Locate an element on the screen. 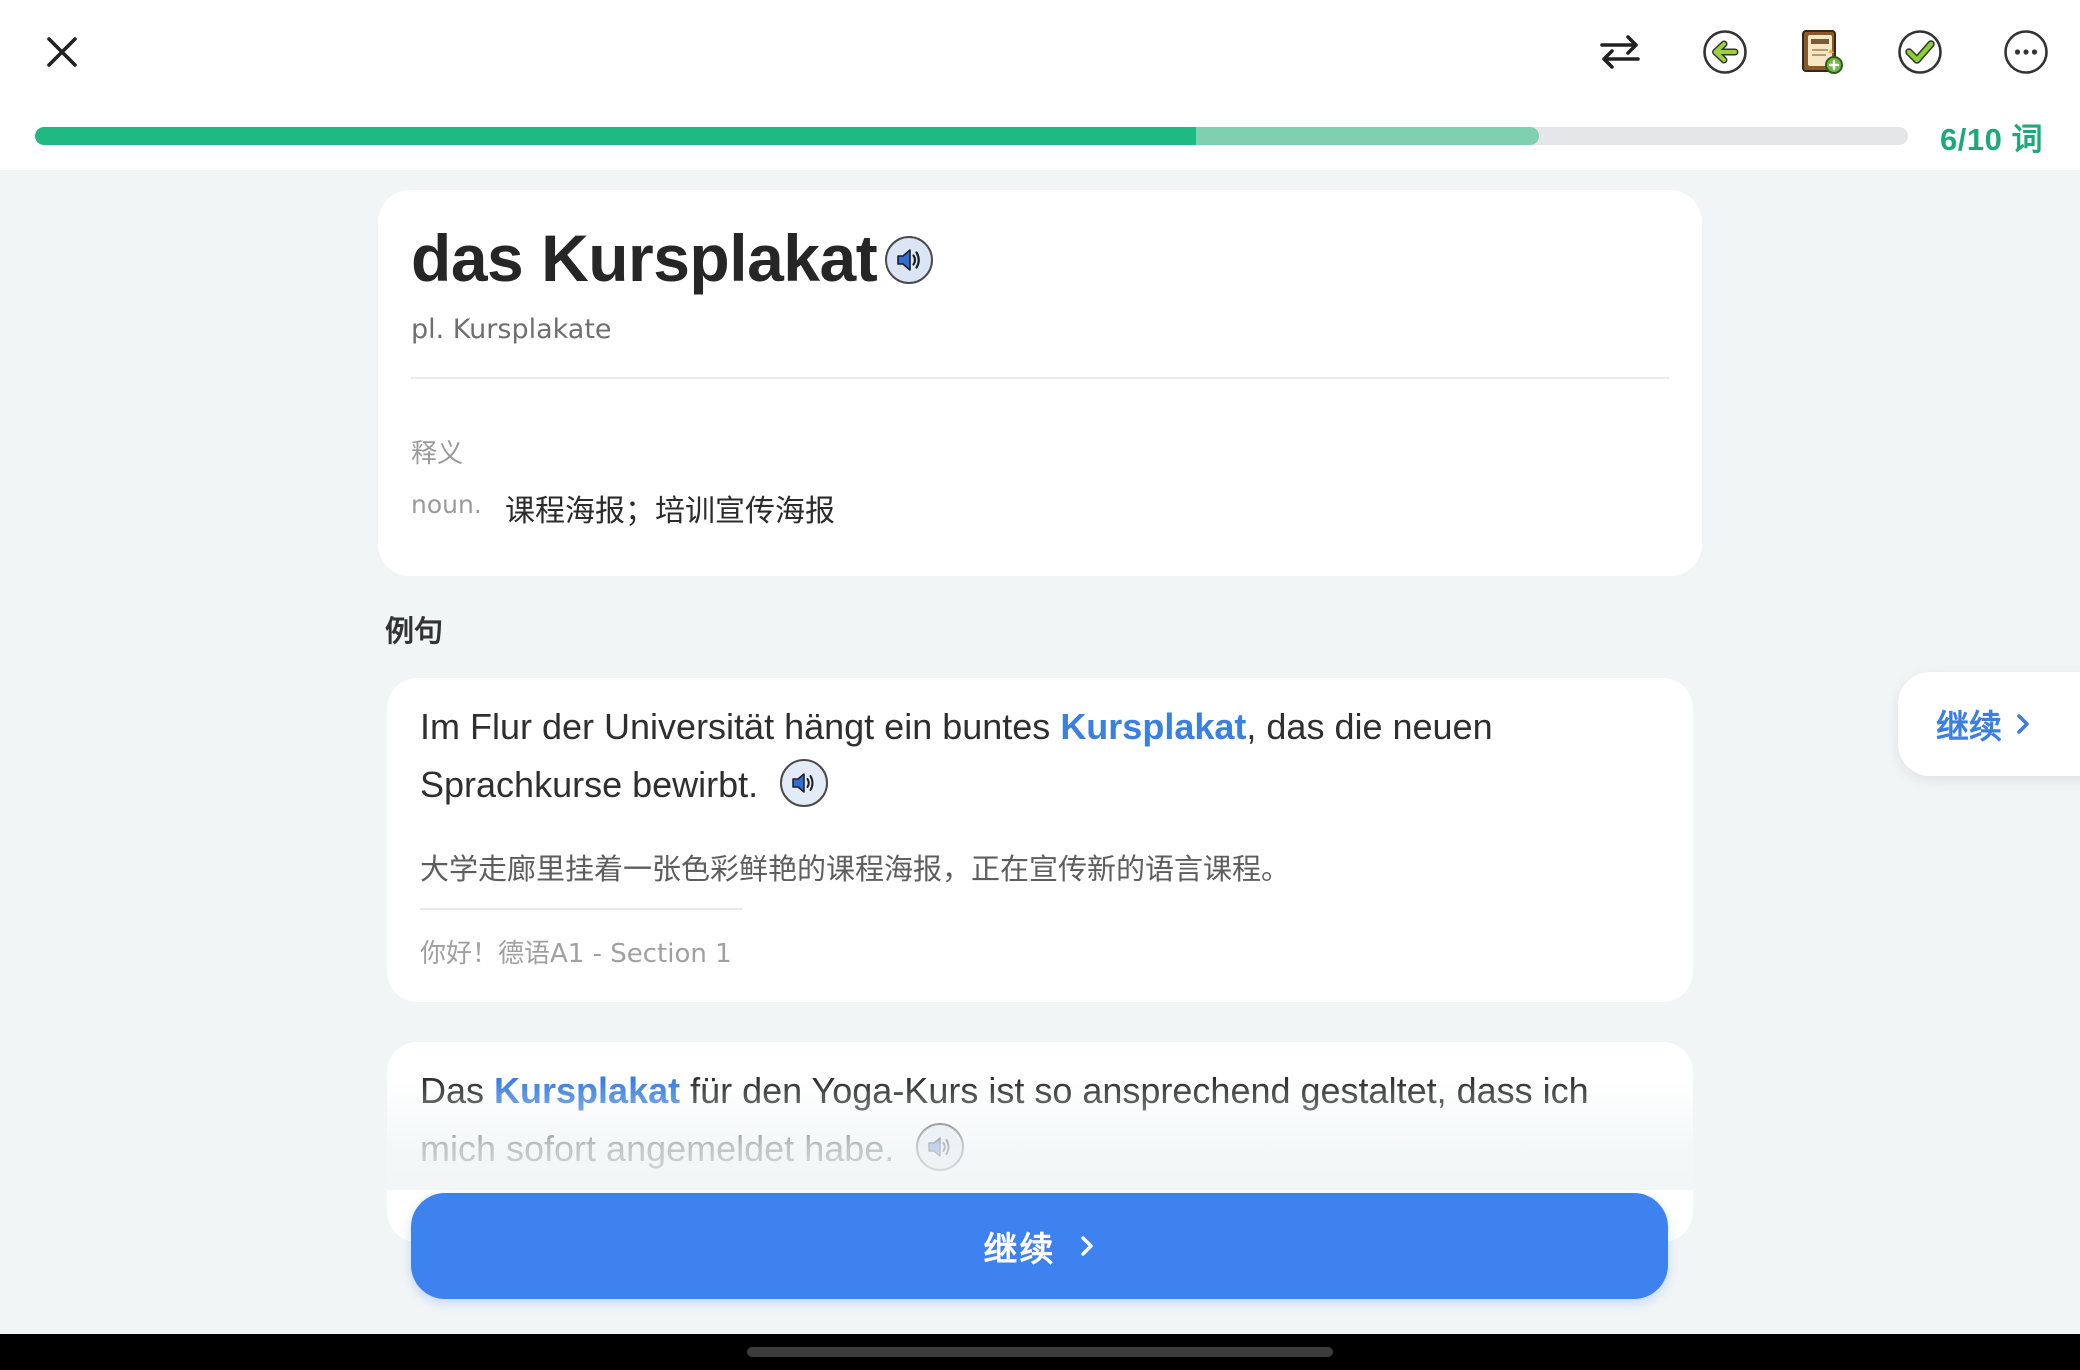 Image resolution: width=2080 pixels, height=1370 pixels. more-button is located at coordinates (2026, 52).